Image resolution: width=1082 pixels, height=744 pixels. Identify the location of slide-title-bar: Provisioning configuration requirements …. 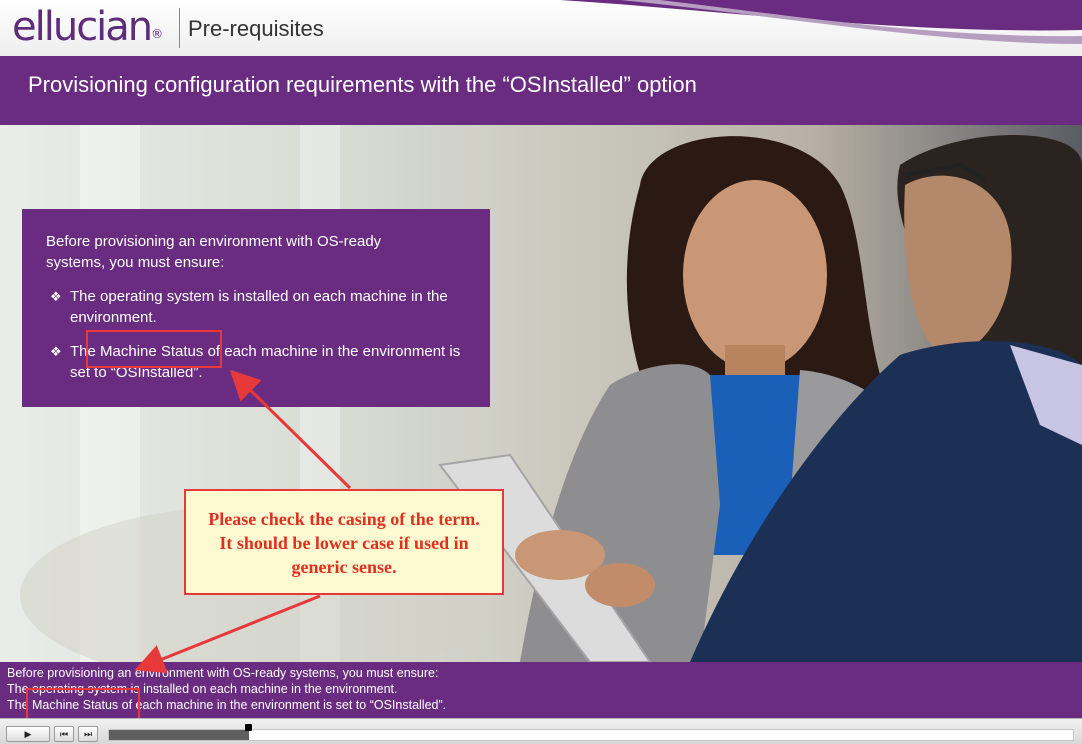
(541, 90).